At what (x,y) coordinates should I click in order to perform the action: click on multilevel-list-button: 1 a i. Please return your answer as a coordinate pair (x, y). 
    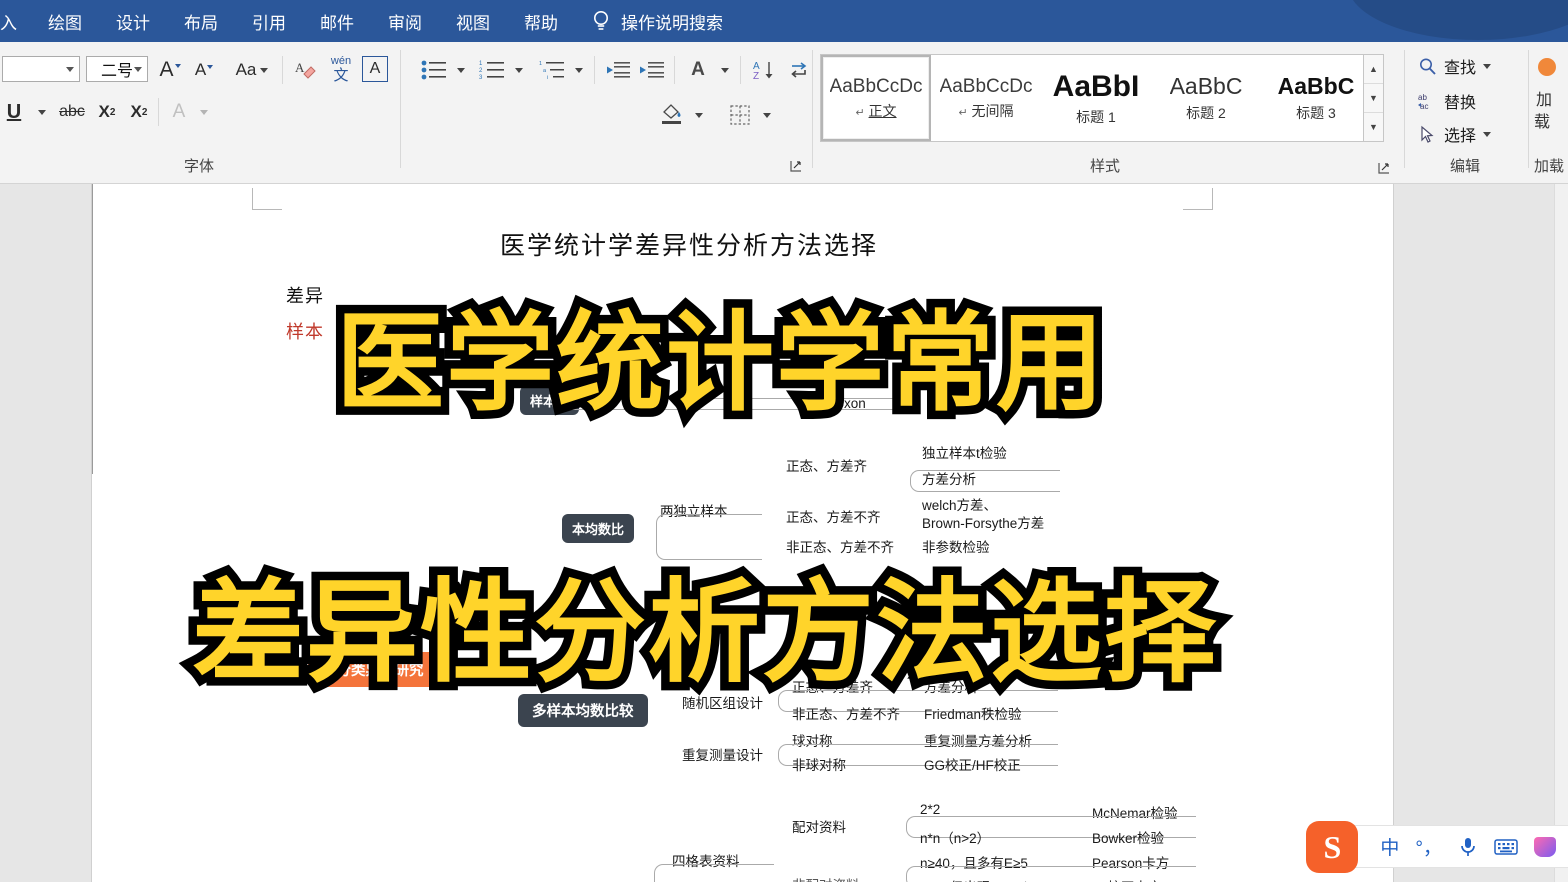
    Looking at the image, I should click on (552, 70).